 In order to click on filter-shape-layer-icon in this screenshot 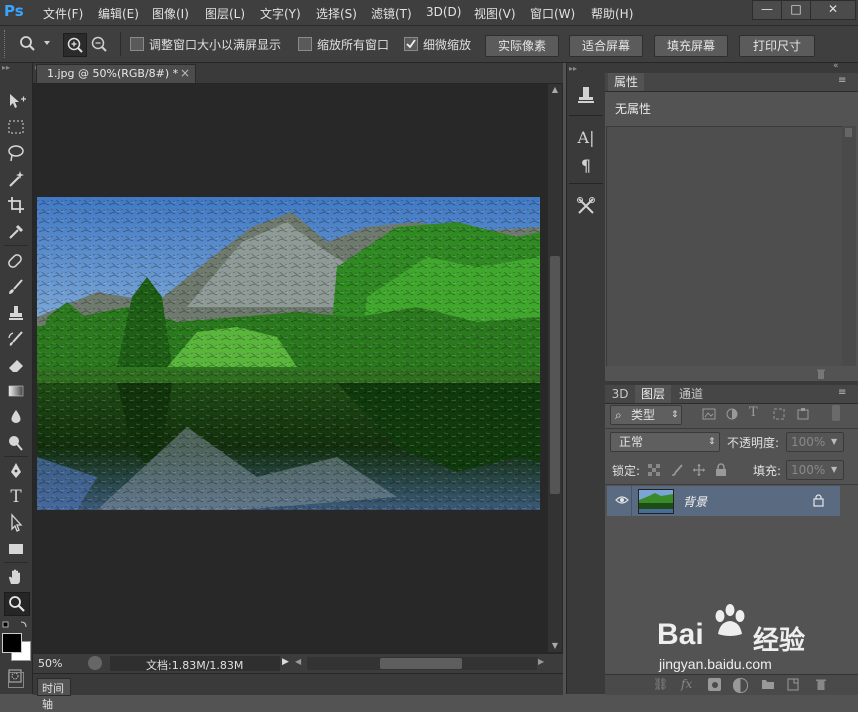, I will do `click(779, 414)`.